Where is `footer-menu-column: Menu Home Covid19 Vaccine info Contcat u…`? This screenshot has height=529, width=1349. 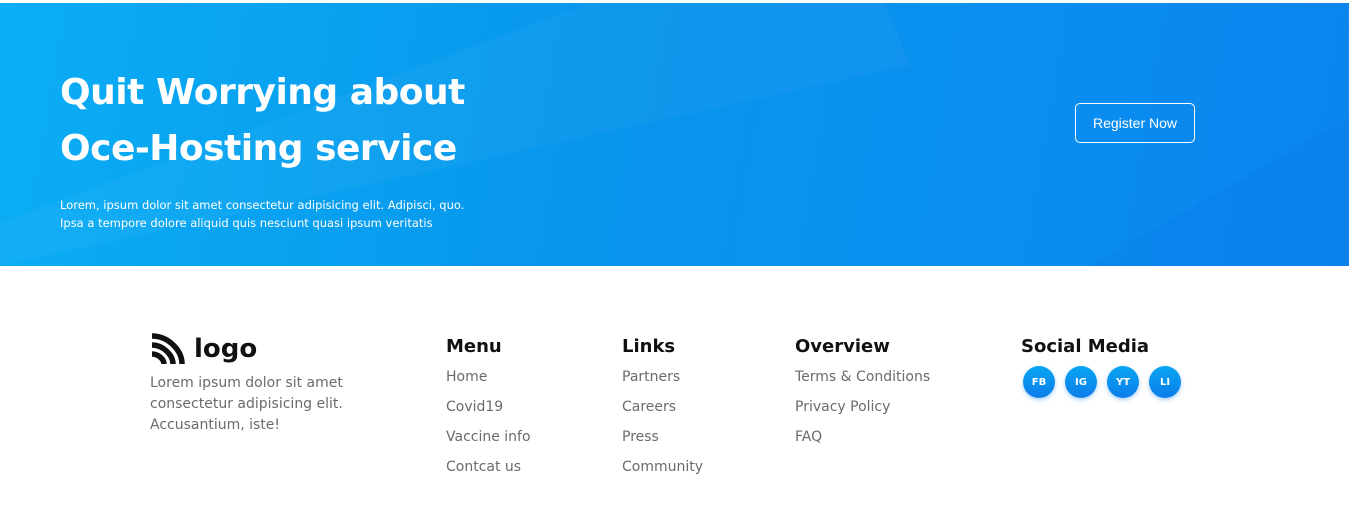
footer-menu-column: Menu Home Covid19 Vaccine info Contcat u… is located at coordinates (488, 411).